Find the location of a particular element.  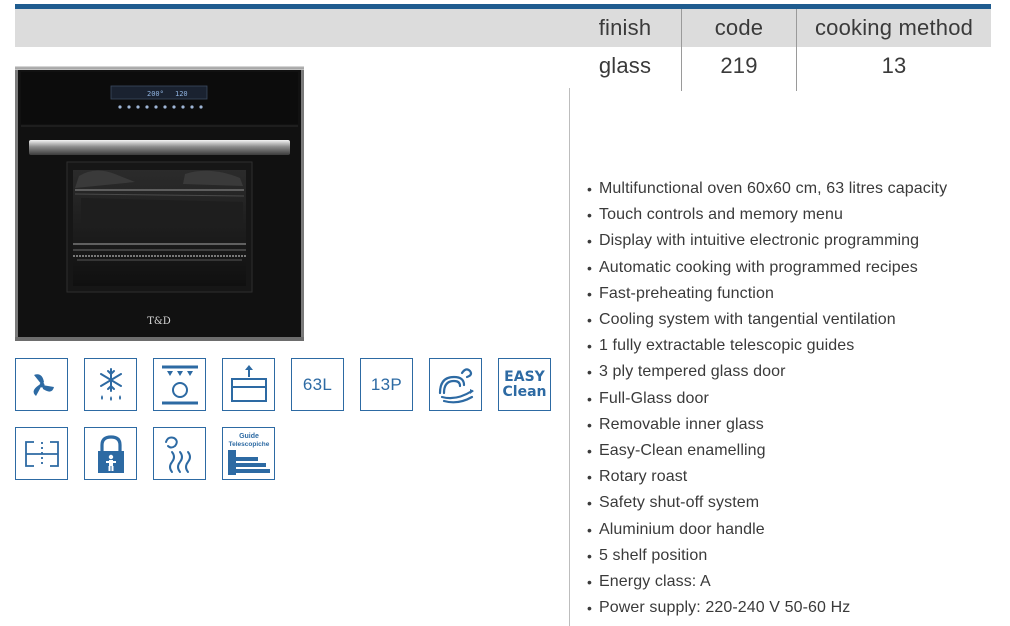

easy-clean-badge: EASY Clean is located at coordinates (524, 384).